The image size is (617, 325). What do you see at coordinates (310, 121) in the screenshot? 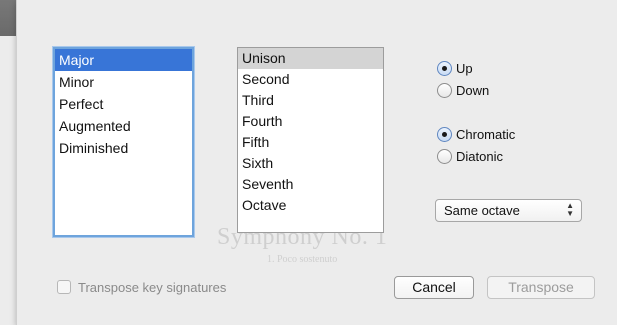
I see `interval-item-fourth: Fourth` at bounding box center [310, 121].